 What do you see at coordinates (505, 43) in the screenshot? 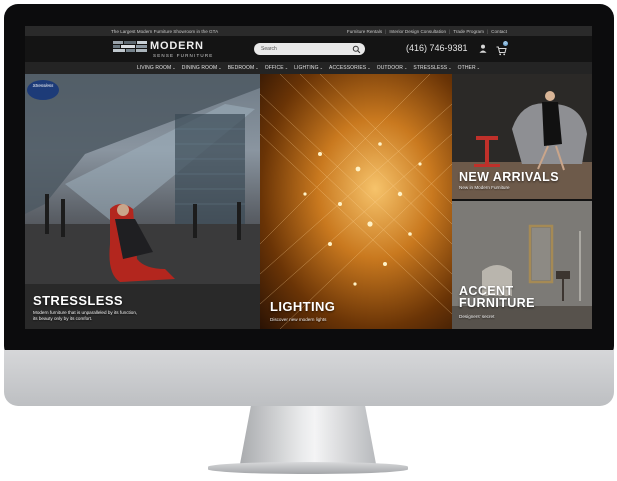
I see `cart-count-badge: 0` at bounding box center [505, 43].